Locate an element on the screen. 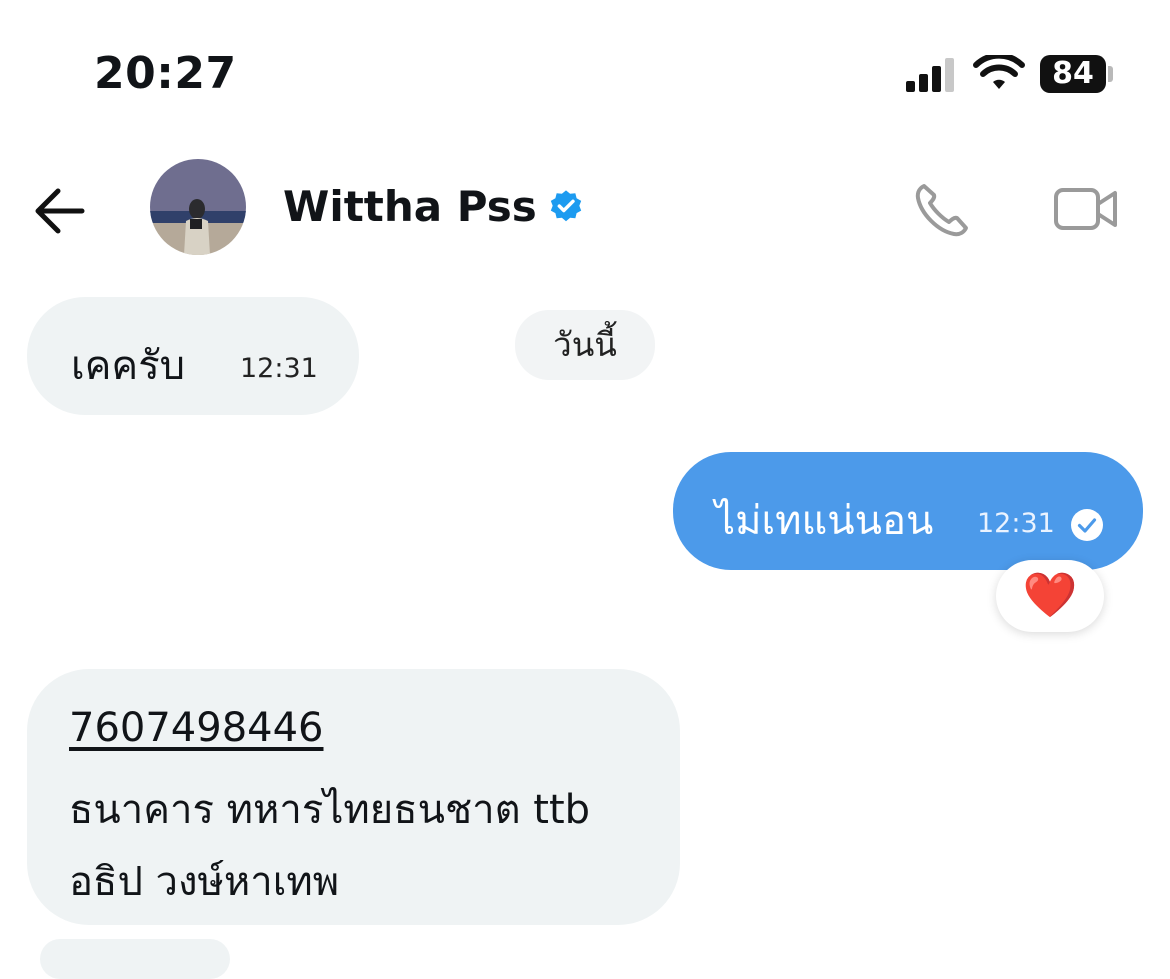 The width and height of the screenshot is (1170, 979). contact-name-row: Wittha Pss is located at coordinates (434, 206).